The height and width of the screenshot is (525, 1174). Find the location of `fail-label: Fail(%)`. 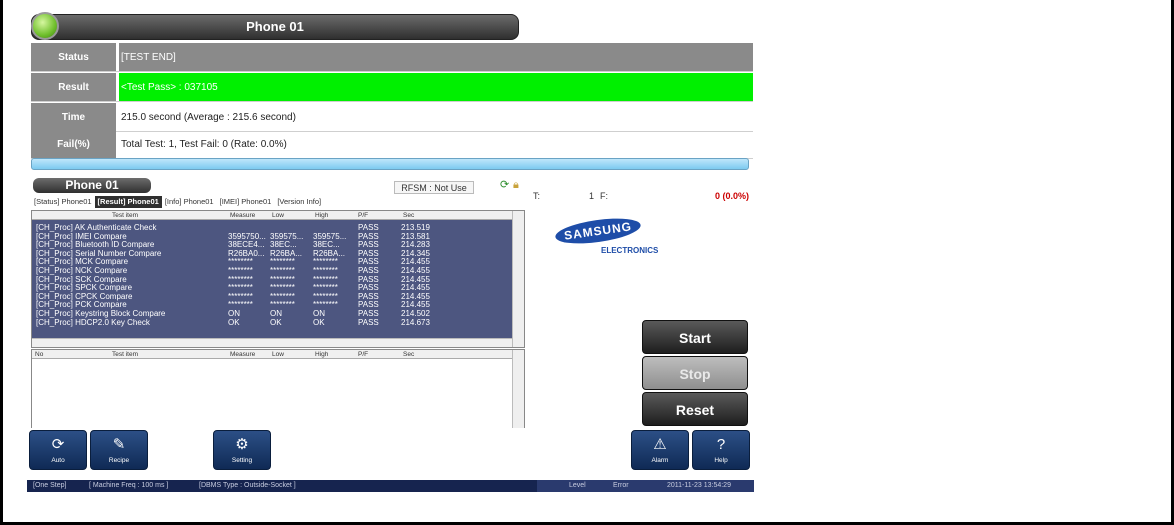

fail-label: Fail(%) is located at coordinates (73, 144).